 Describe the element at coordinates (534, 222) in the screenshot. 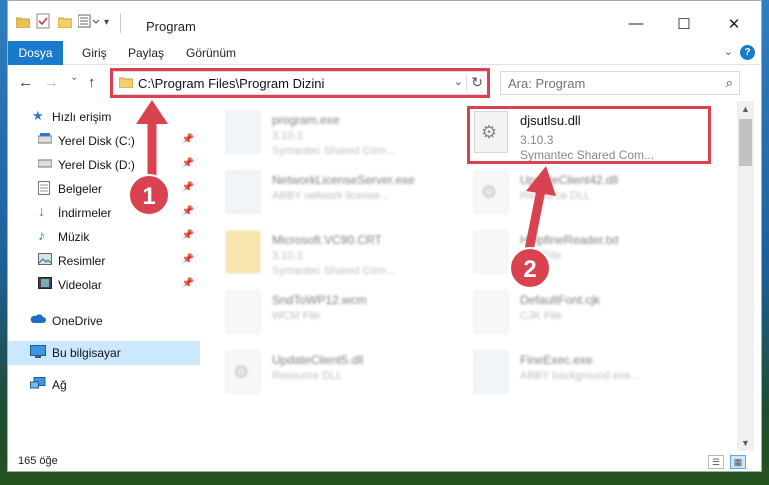

I see `arrow-2-shaft` at that location.